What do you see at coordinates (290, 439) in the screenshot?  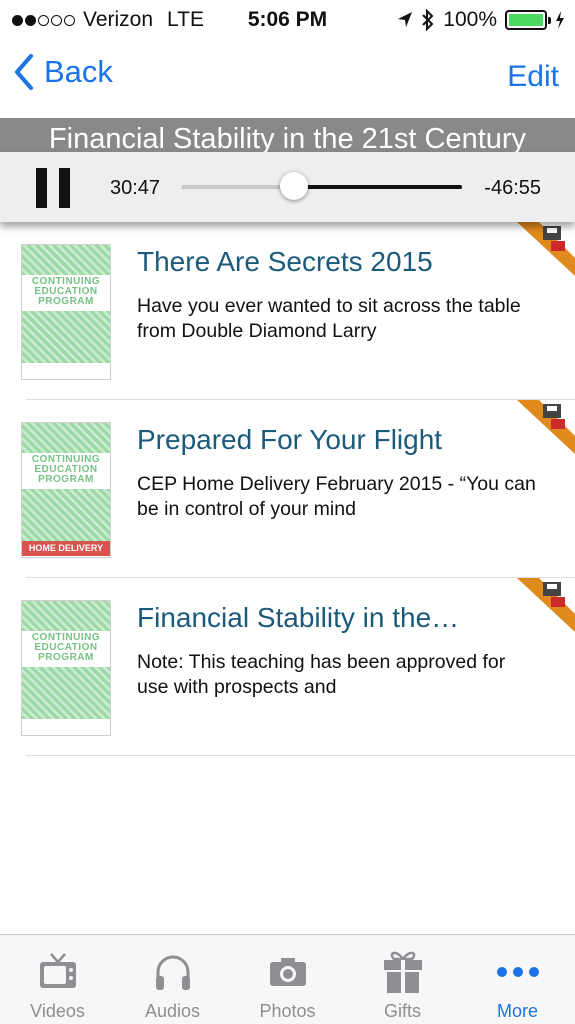 I see `item-title: Prepared For Your Flight` at bounding box center [290, 439].